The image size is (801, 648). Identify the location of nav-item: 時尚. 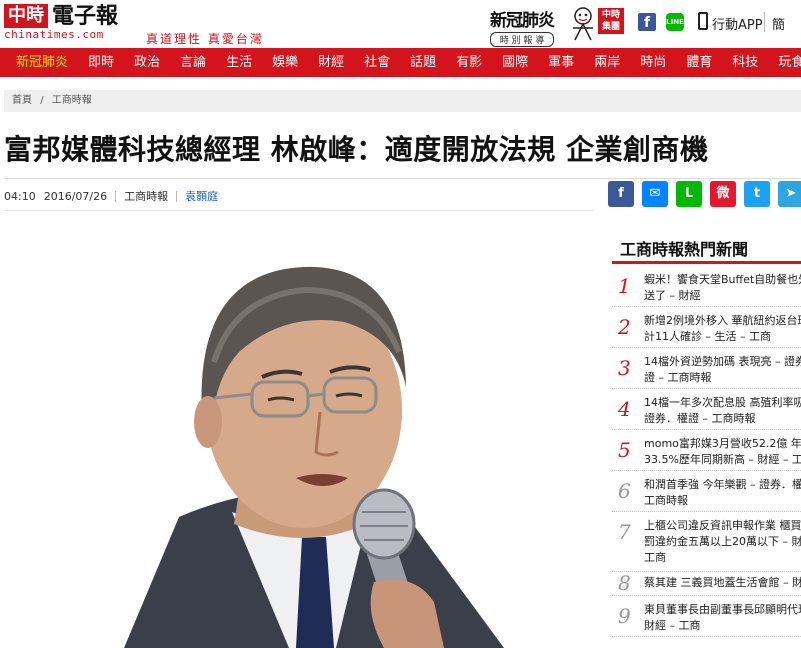
(653, 62).